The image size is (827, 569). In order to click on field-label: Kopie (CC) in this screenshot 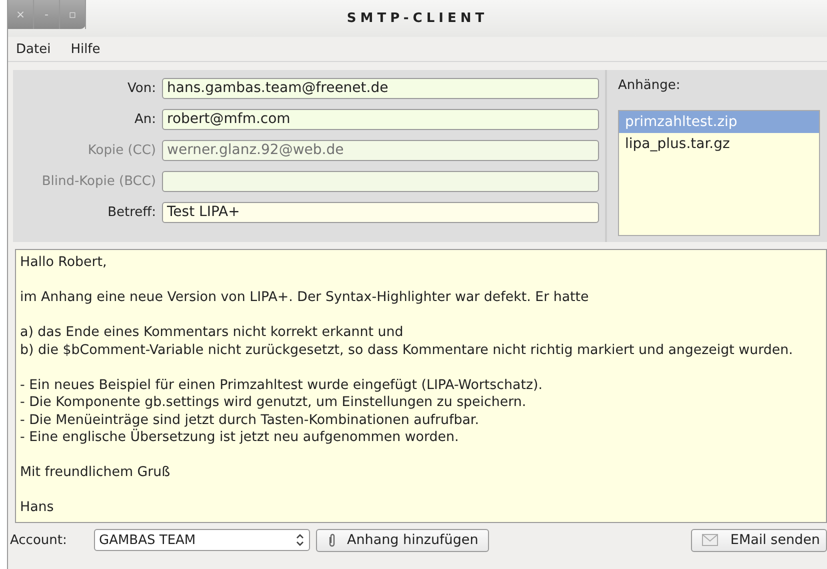, I will do `click(121, 150)`.